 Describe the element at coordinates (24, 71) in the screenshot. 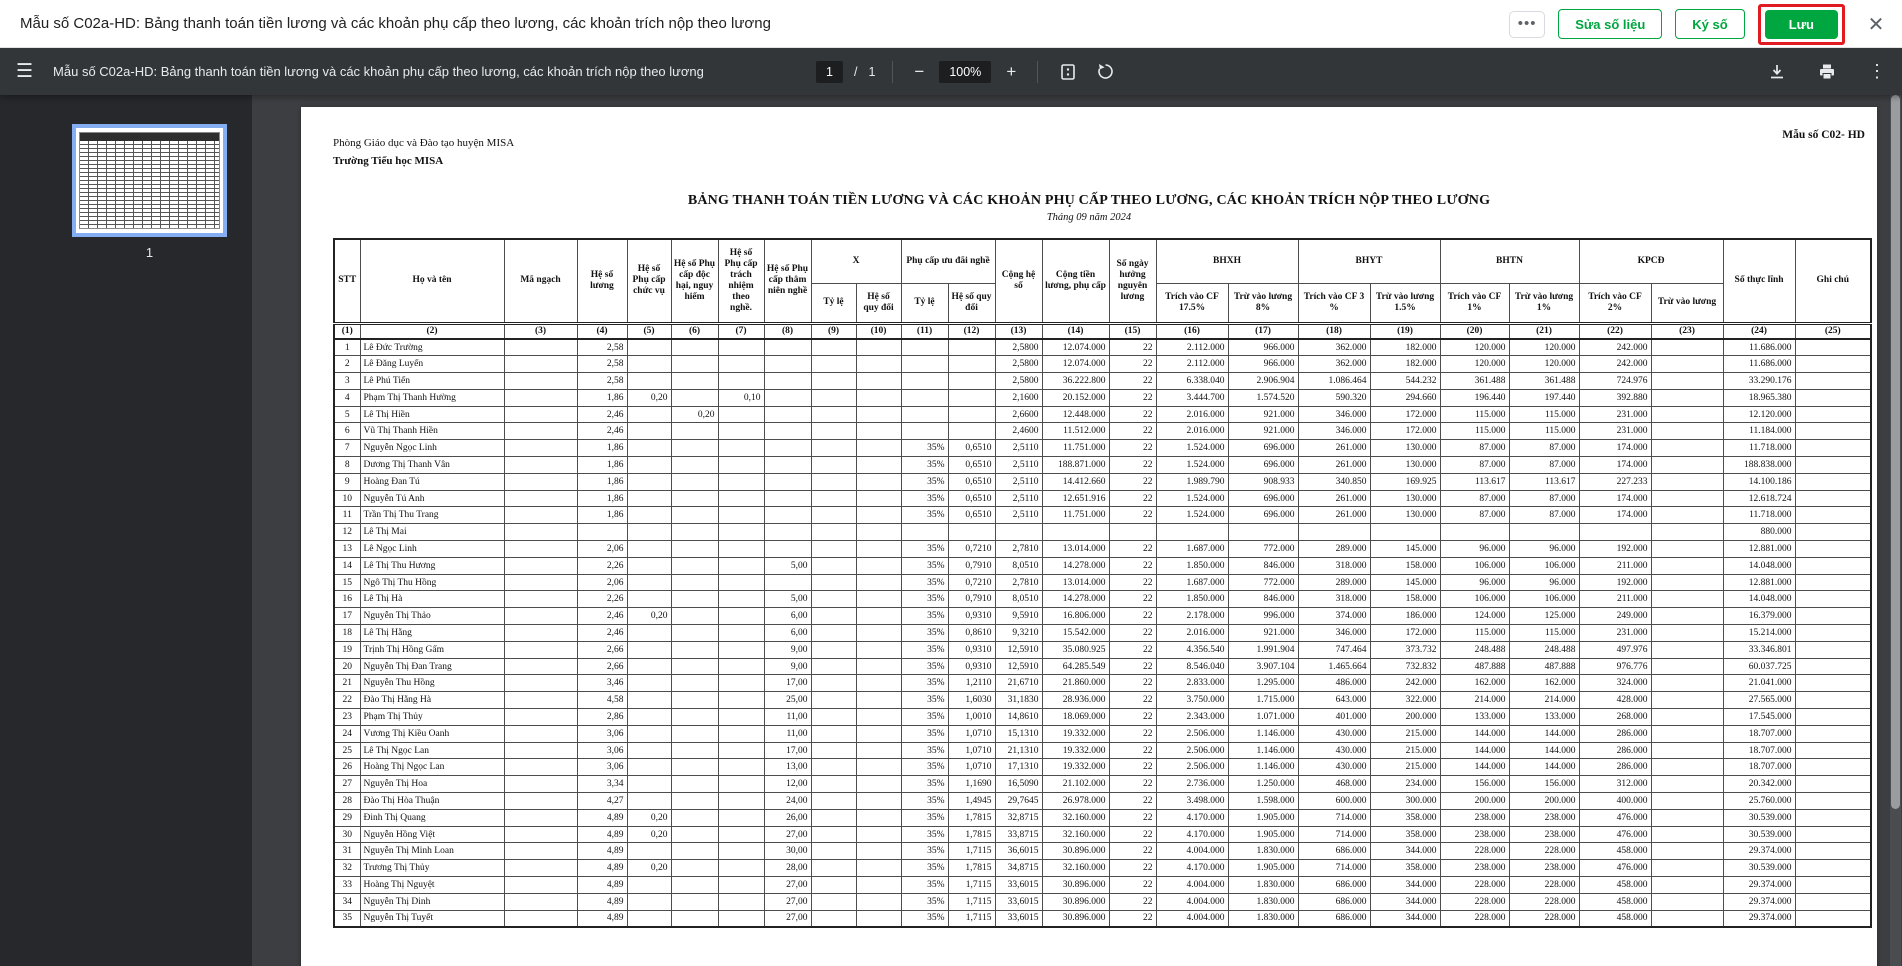

I see `menu-icon: ☰` at that location.